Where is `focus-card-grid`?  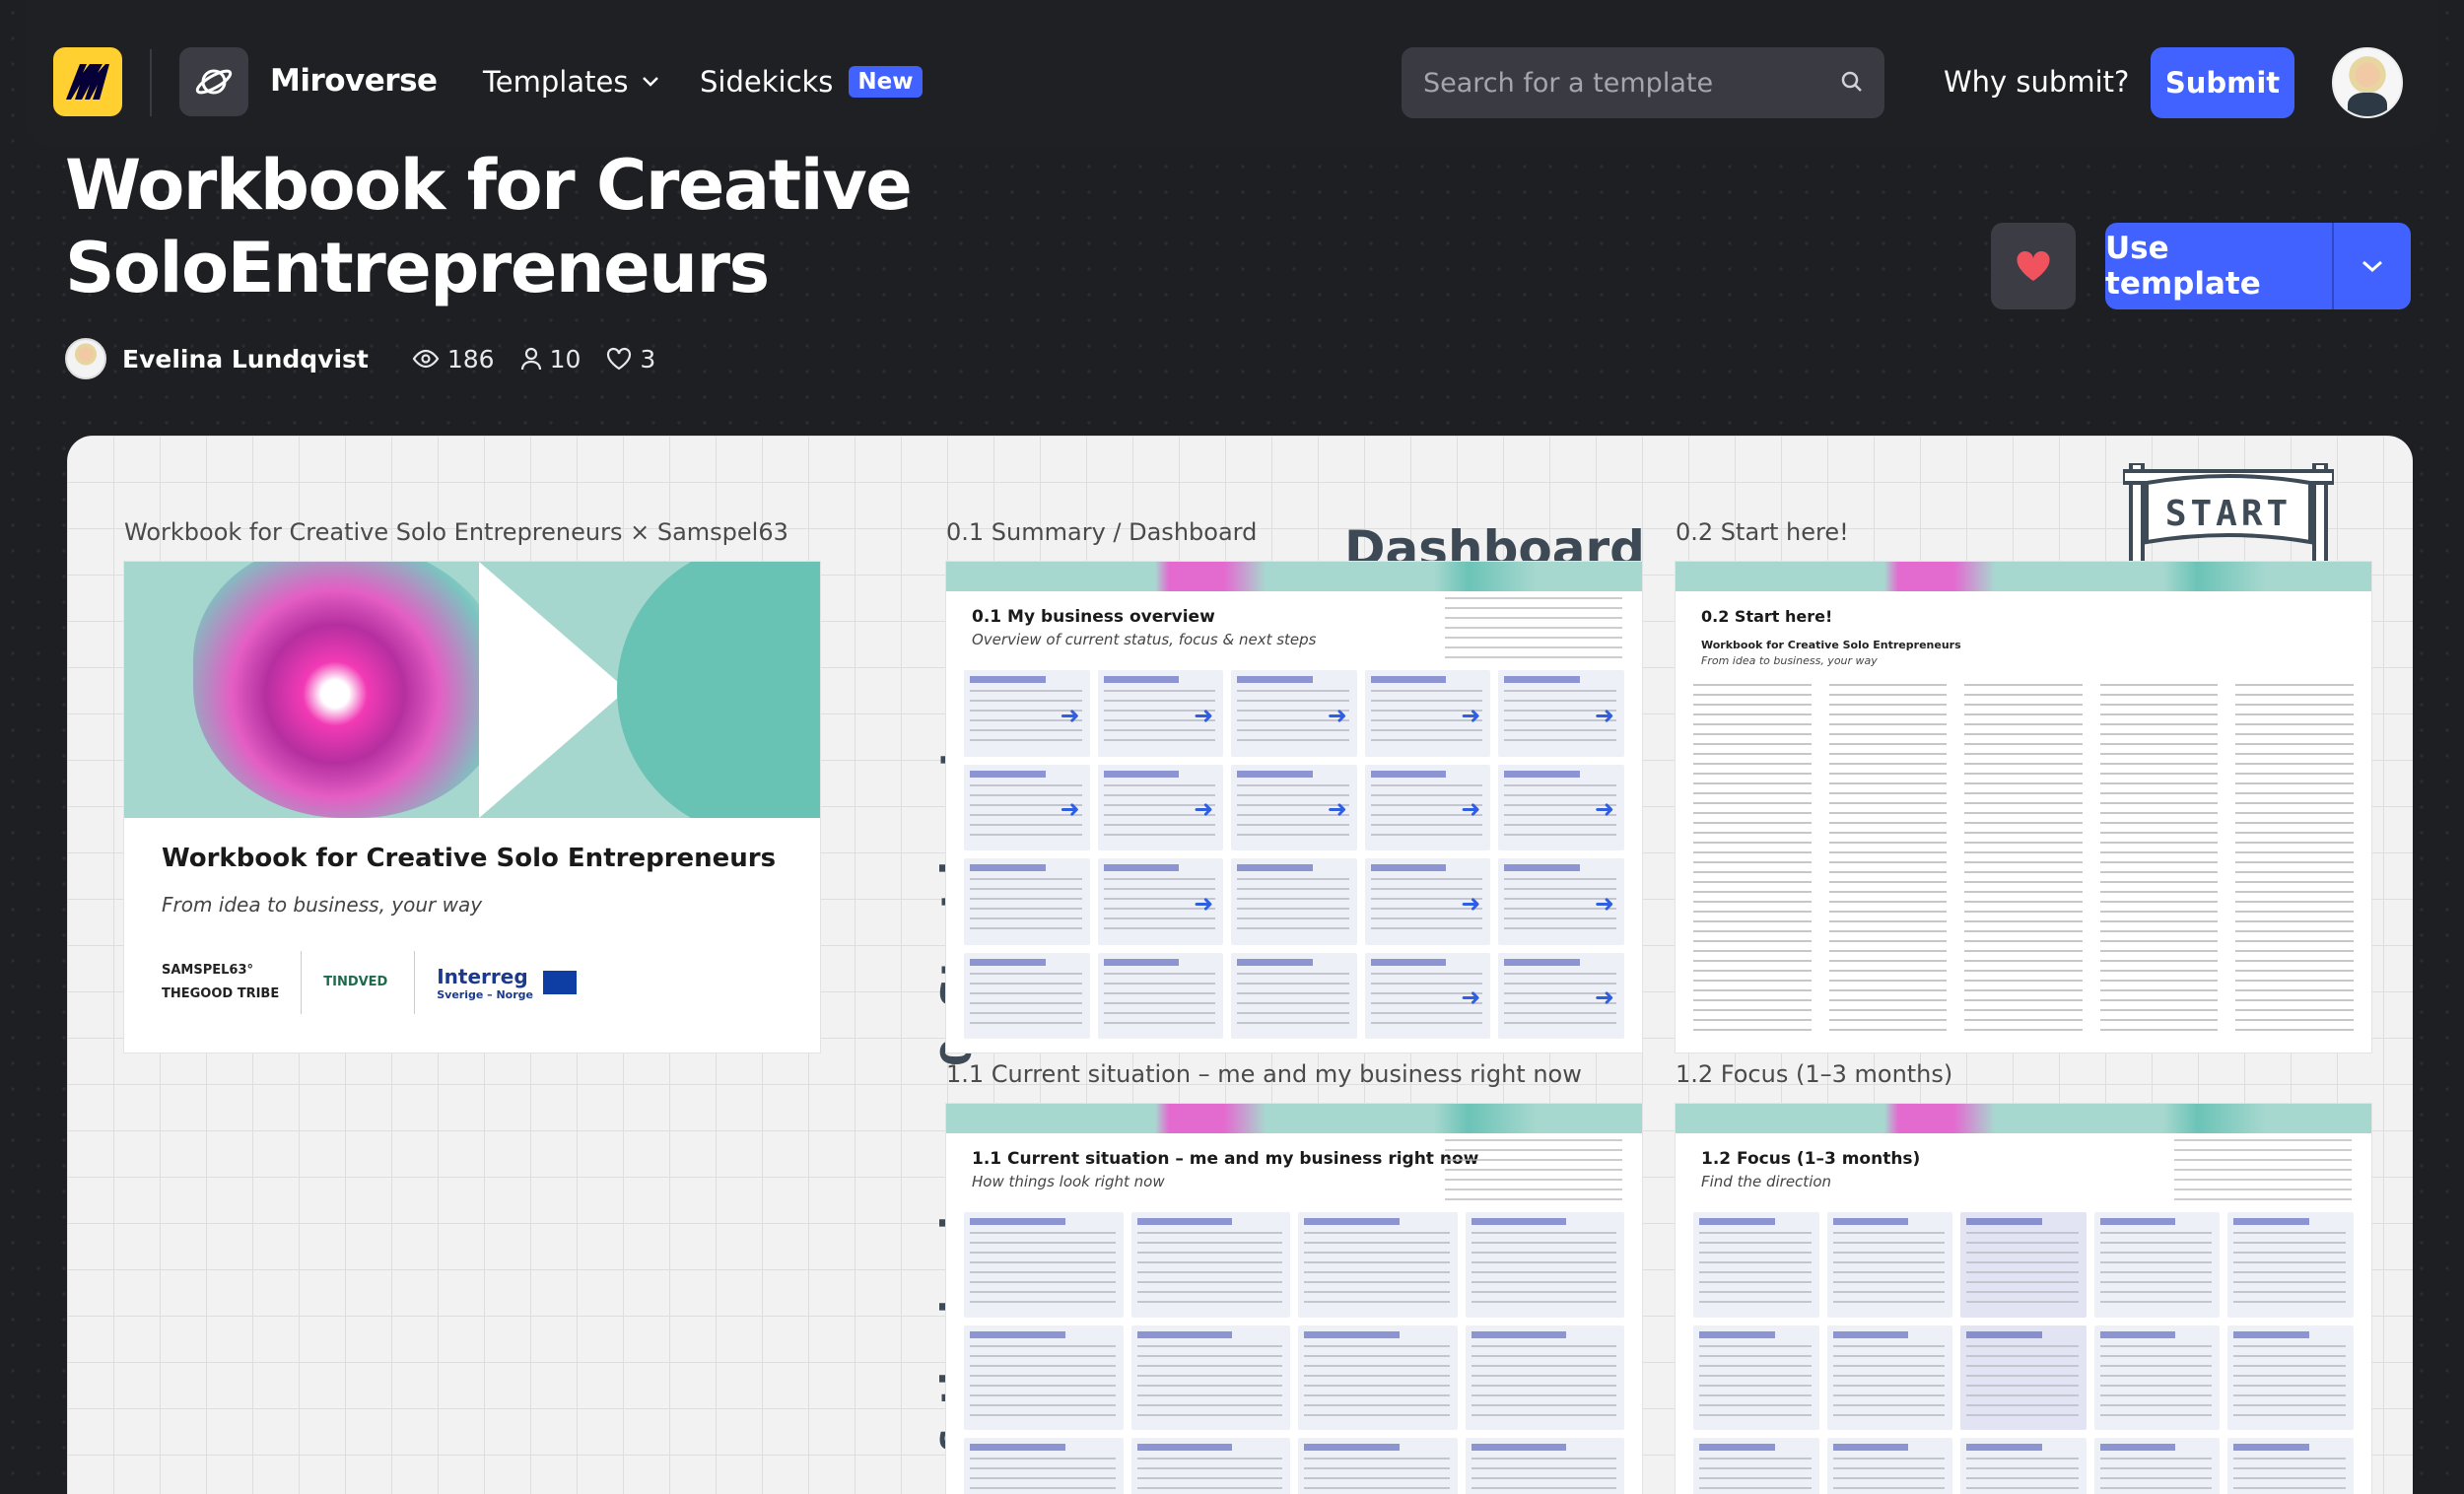 focus-card-grid is located at coordinates (2023, 1353).